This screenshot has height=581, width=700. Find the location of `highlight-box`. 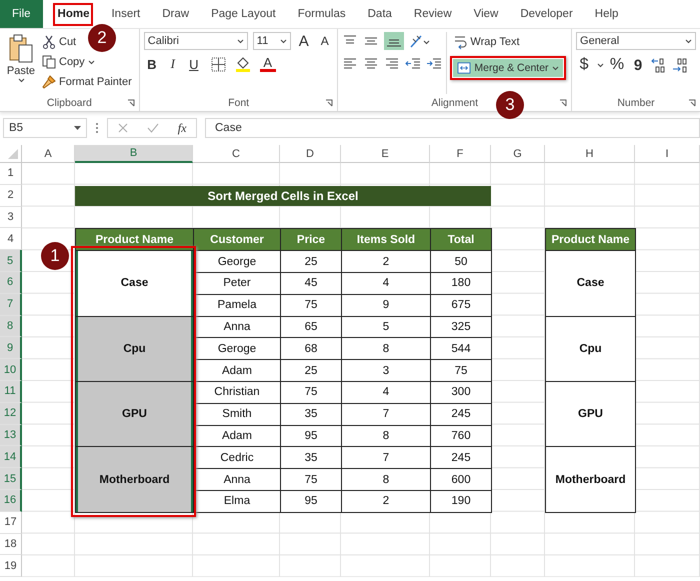

highlight-box is located at coordinates (73, 14).